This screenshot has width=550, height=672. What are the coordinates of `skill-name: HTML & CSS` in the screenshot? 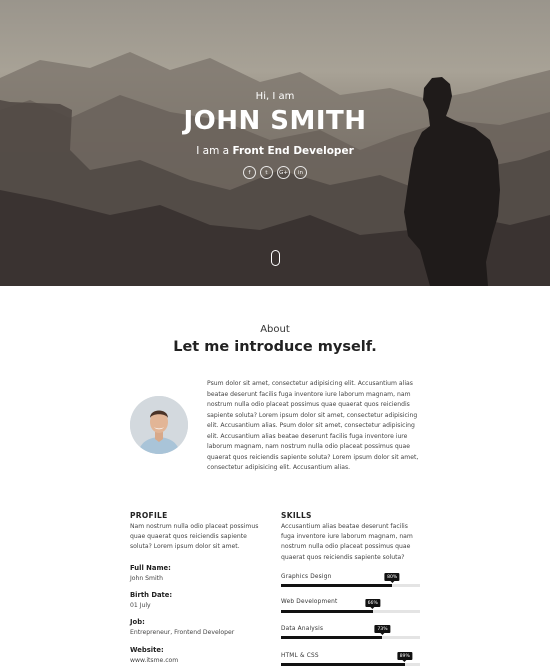 It's located at (300, 656).